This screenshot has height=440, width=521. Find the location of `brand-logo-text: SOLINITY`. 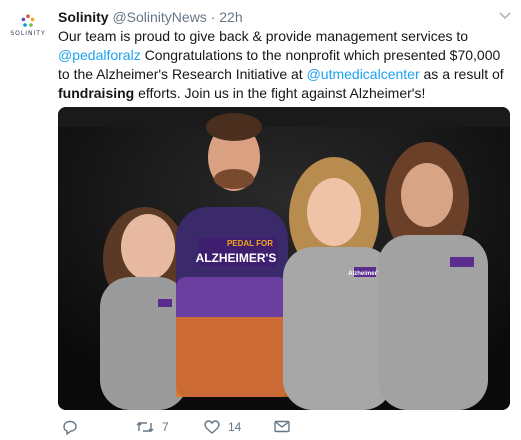

brand-logo-text: SOLINITY is located at coordinates (28, 33).